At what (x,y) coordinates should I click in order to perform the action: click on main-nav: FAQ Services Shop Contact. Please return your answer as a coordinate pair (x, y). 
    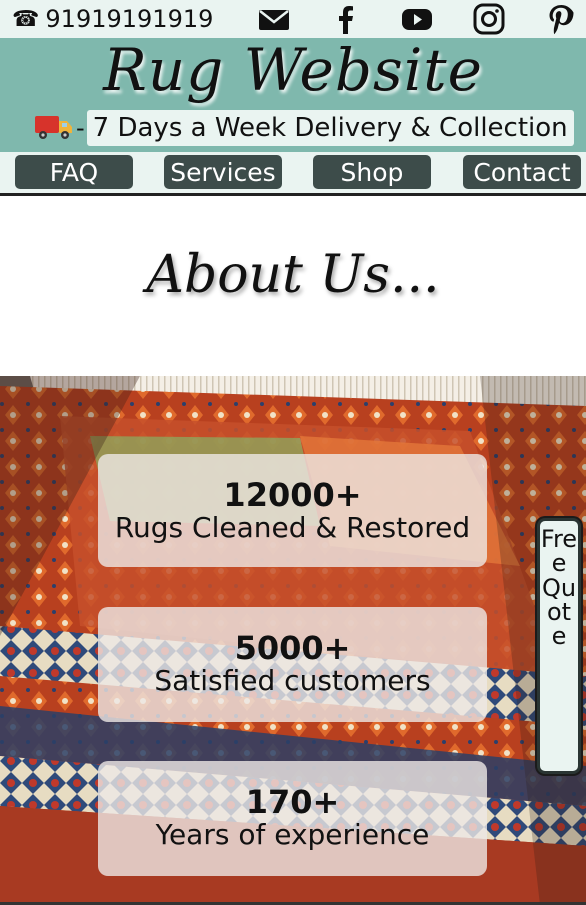
    Looking at the image, I should click on (293, 174).